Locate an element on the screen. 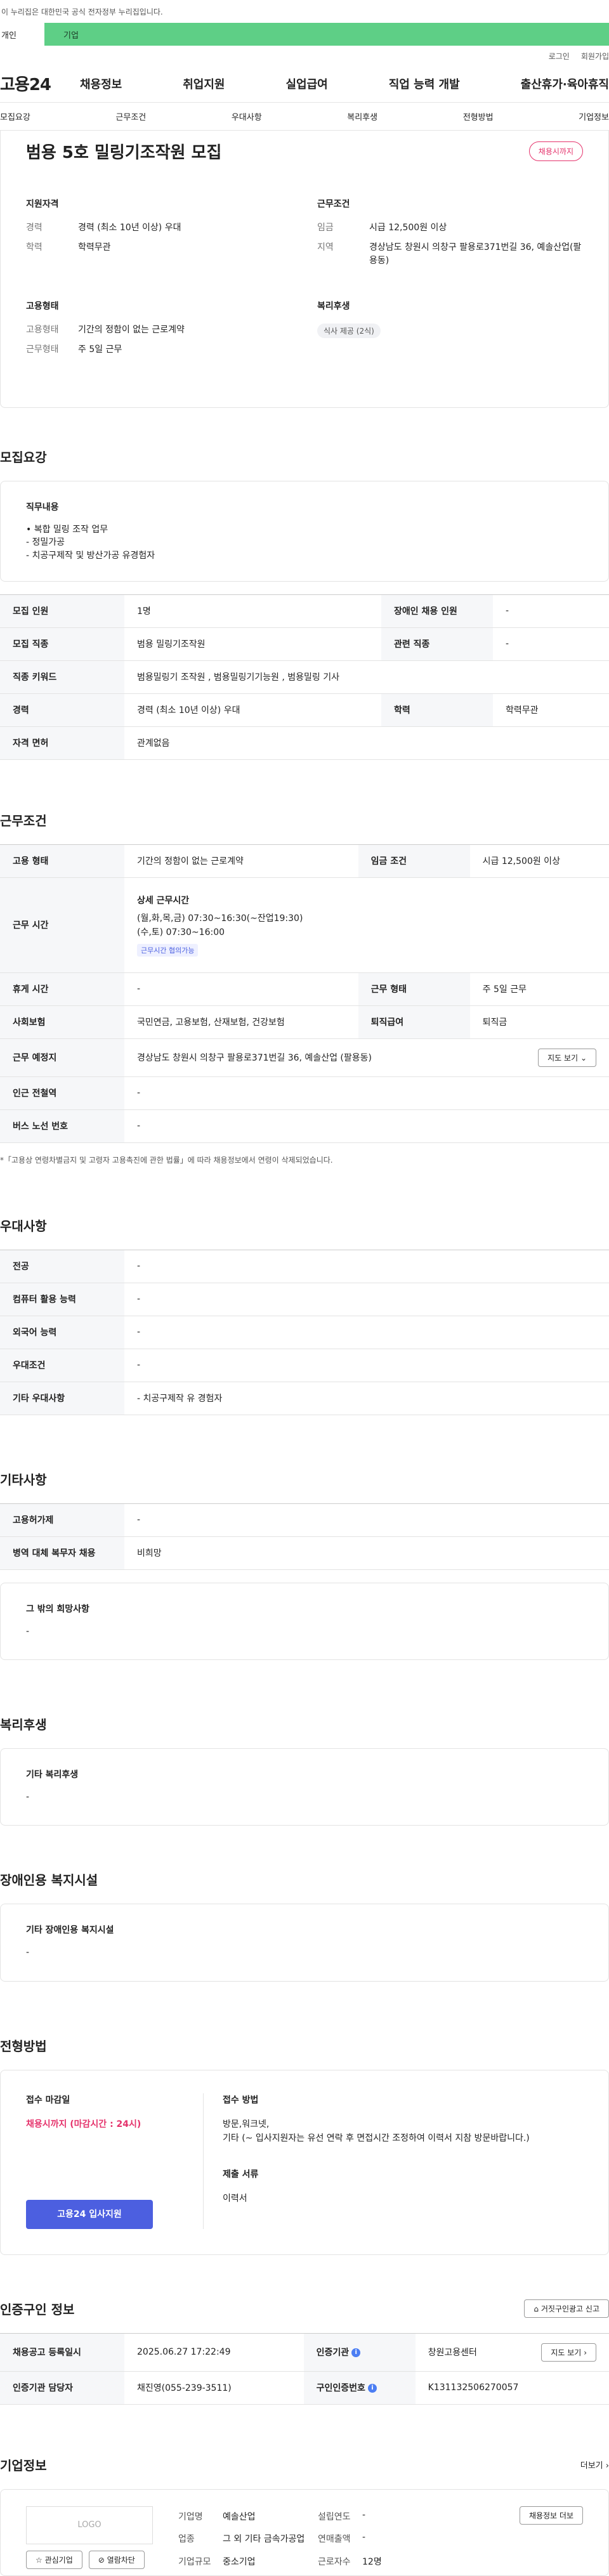 The height and width of the screenshot is (2576, 609). table-header: 자격 면허 is located at coordinates (62, 743).